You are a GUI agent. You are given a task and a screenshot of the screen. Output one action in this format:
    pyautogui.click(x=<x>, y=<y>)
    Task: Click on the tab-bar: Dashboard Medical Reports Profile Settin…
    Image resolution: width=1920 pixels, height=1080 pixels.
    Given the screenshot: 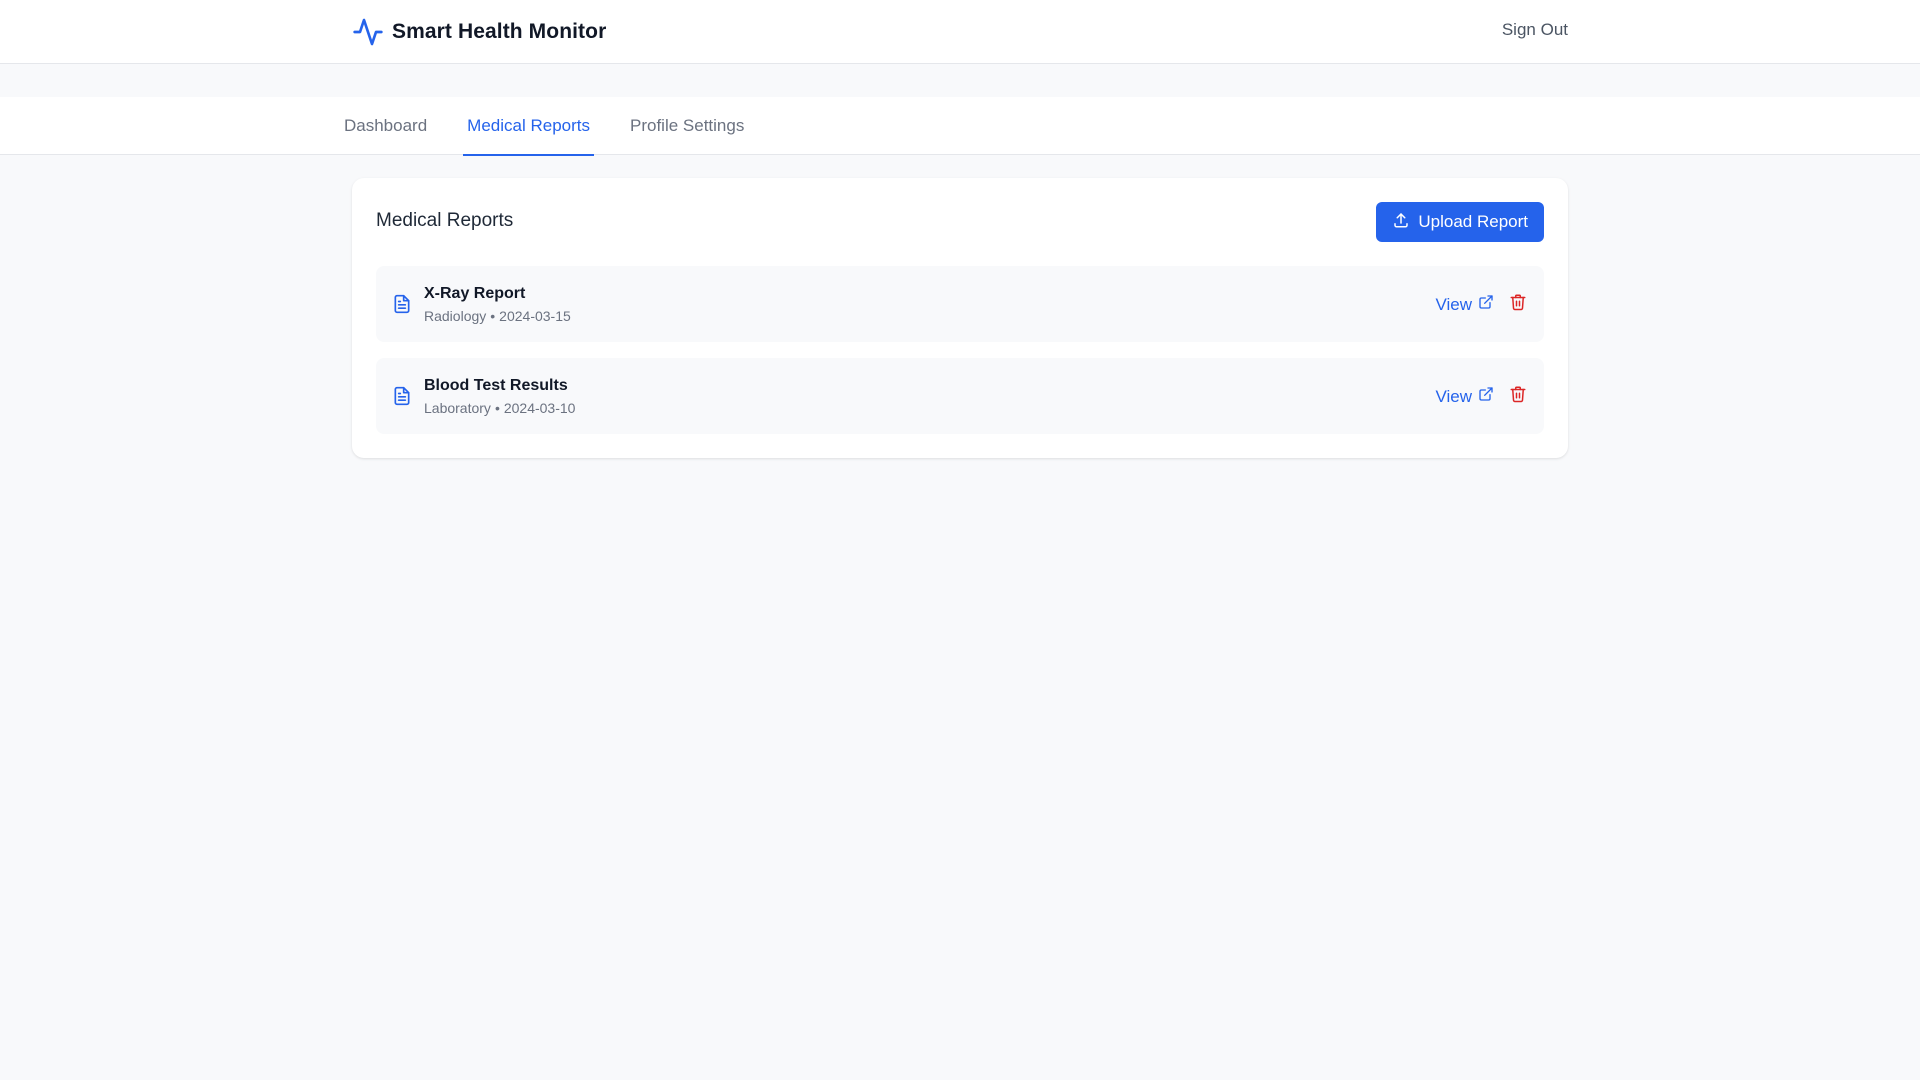 What is the action you would take?
    pyautogui.click(x=960, y=126)
    